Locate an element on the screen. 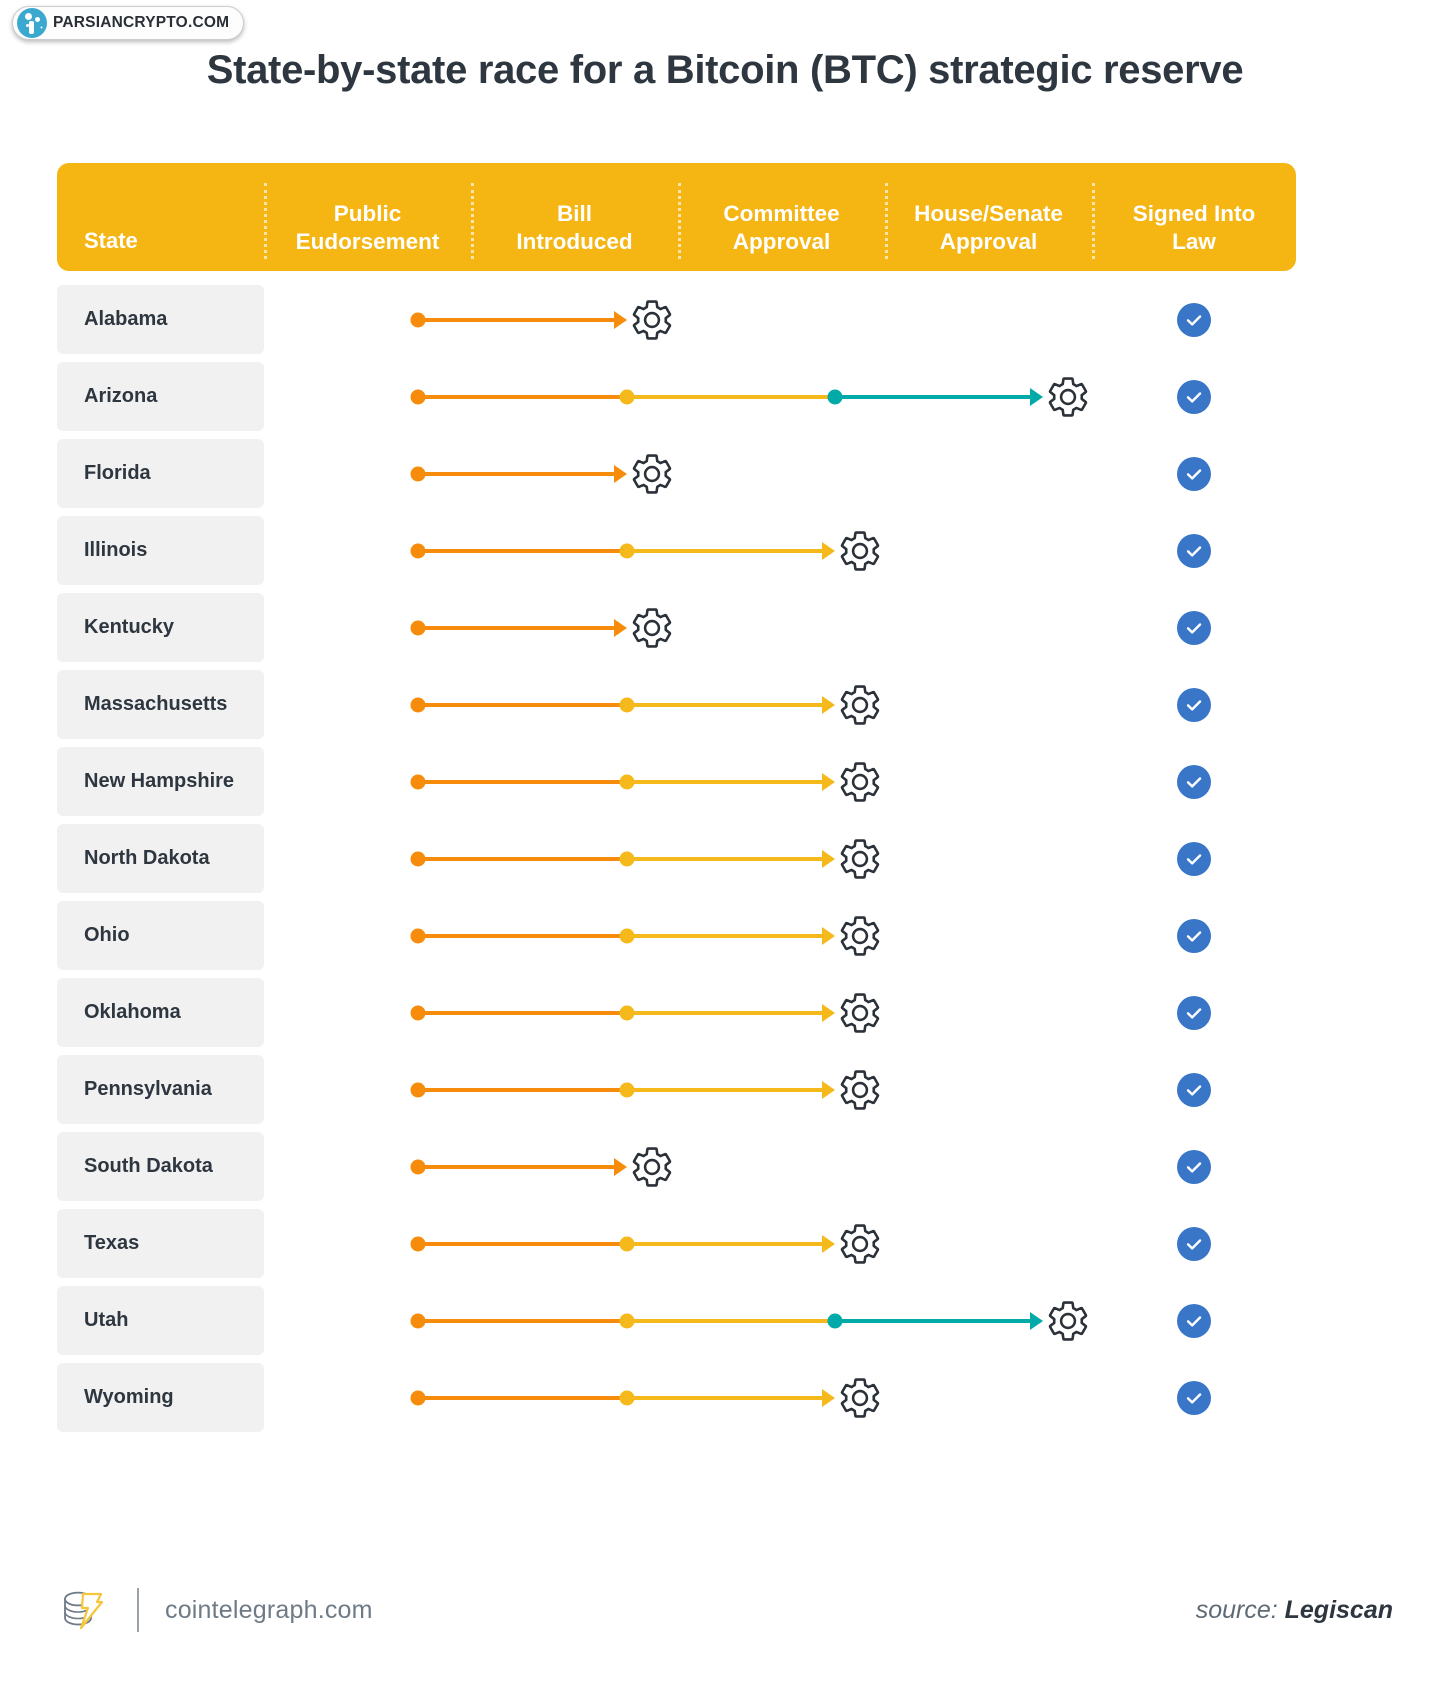  cointelegraph-logo-icon is located at coordinates (82, 1610).